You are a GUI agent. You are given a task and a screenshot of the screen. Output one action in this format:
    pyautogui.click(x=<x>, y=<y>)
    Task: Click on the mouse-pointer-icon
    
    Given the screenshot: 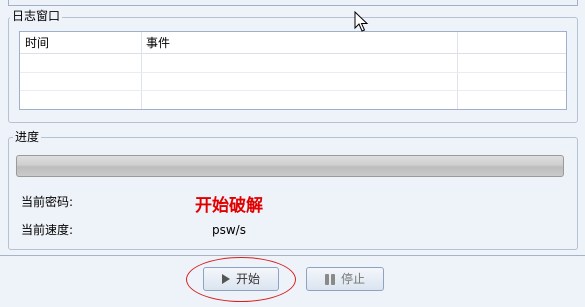 What is the action you would take?
    pyautogui.click(x=361, y=21)
    